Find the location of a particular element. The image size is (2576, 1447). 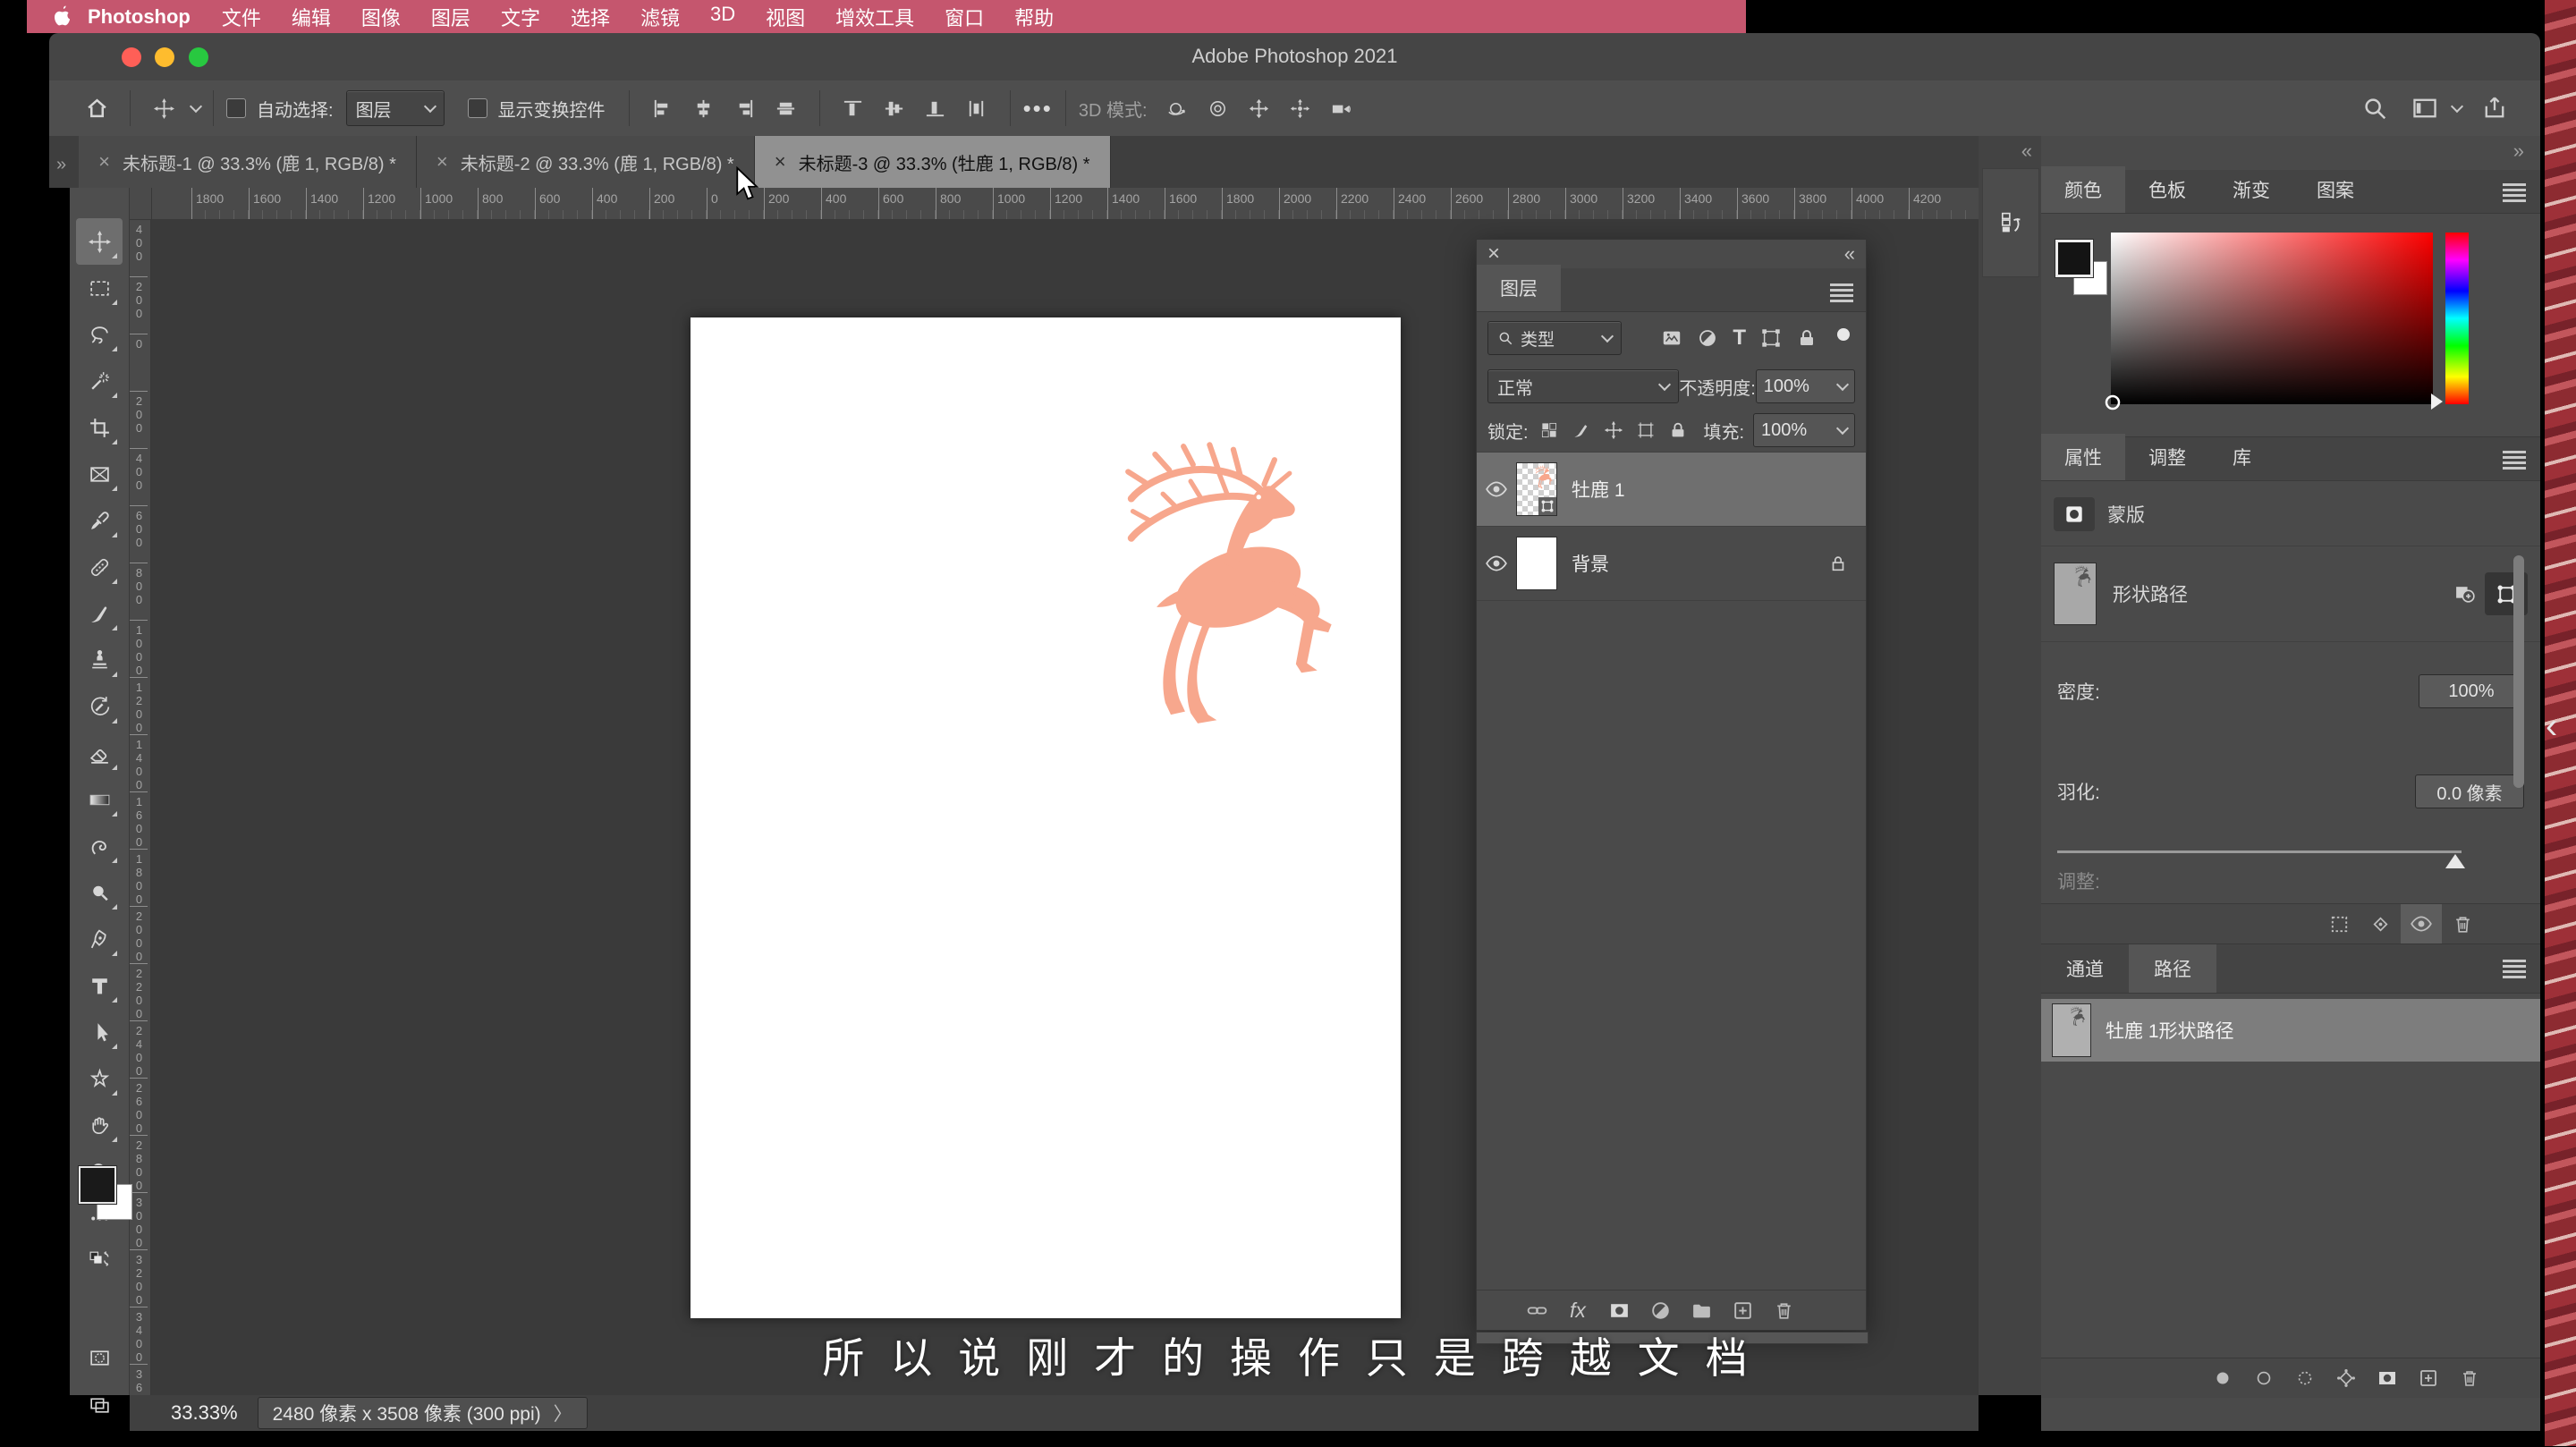

move-tool-chevron-icon is located at coordinates (196, 106).